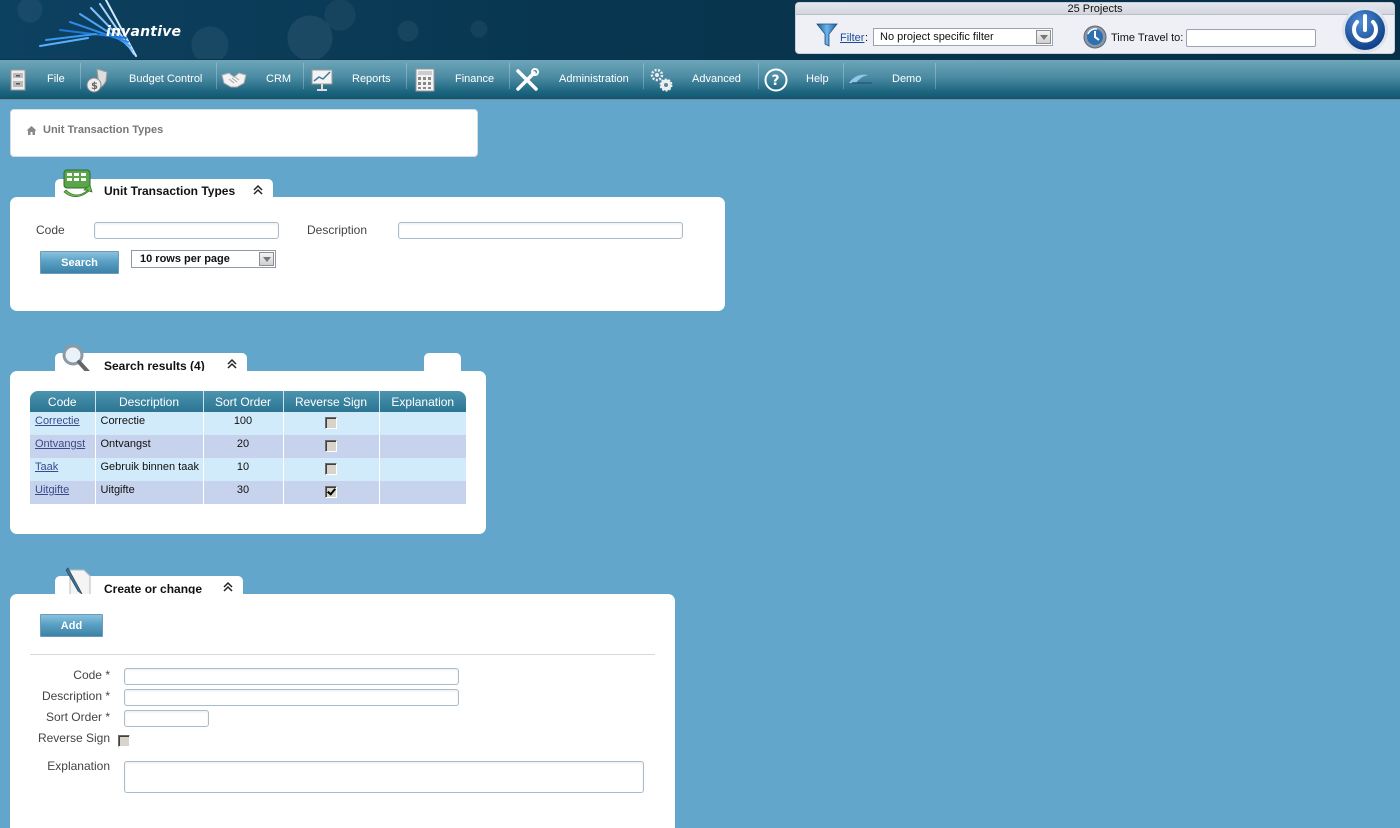 This screenshot has width=1400, height=828. What do you see at coordinates (75, 696) in the screenshot?
I see `description-label: Description *` at bounding box center [75, 696].